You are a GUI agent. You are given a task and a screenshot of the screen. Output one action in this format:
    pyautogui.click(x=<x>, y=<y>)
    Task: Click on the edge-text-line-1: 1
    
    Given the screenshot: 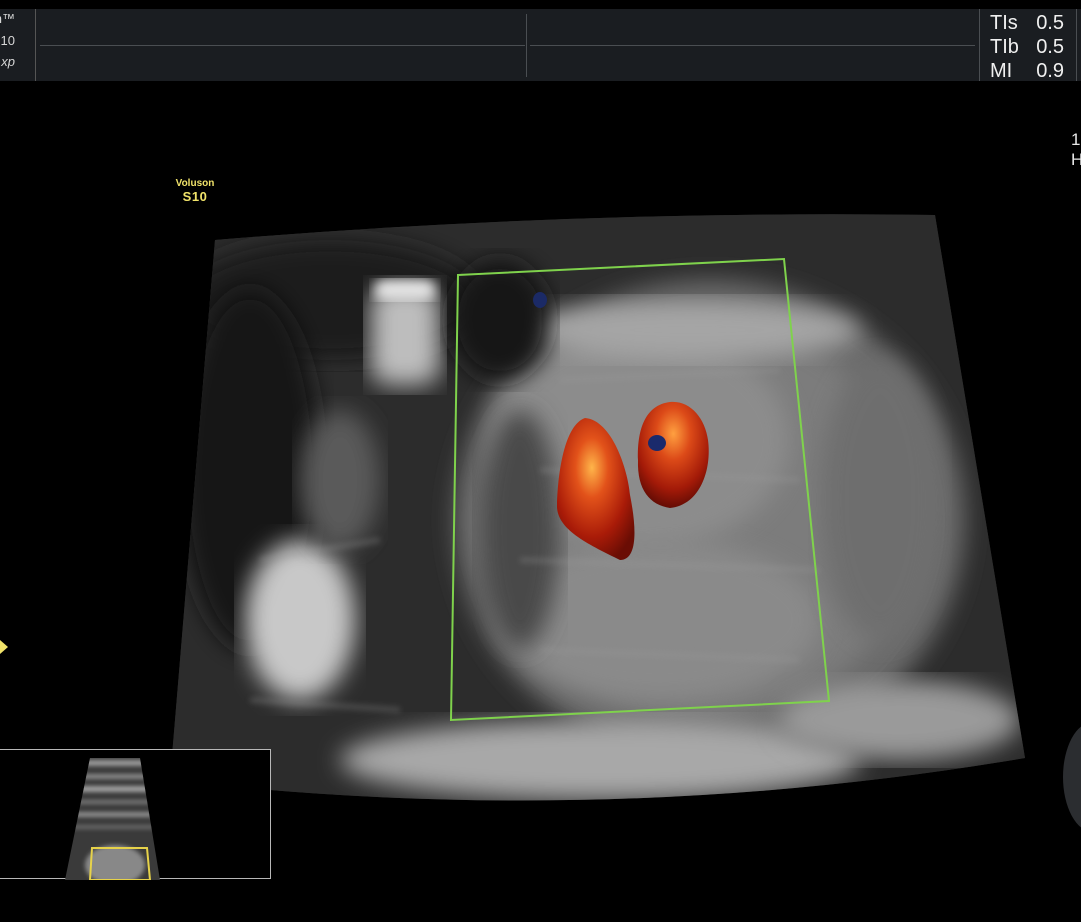 What is the action you would take?
    pyautogui.click(x=1076, y=139)
    